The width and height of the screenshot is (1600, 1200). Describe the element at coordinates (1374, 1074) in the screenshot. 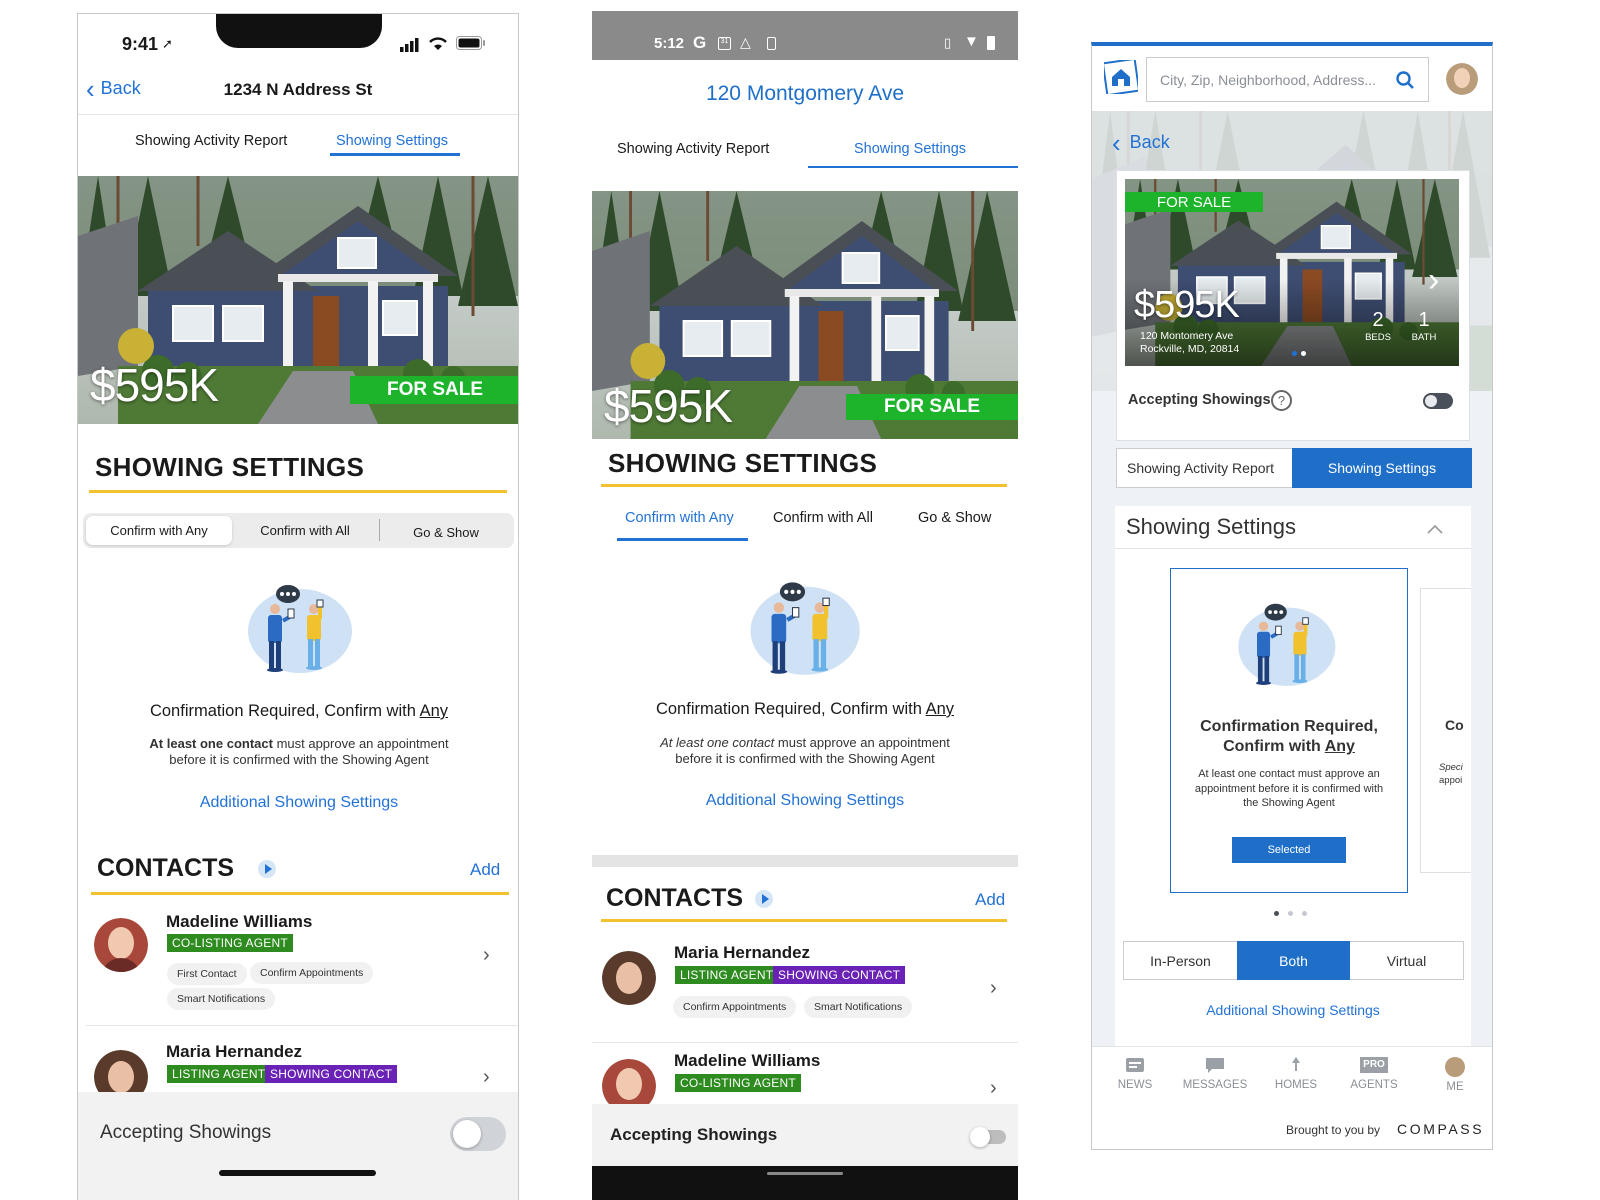

I see `nav-agents: PRO AGENTS` at that location.